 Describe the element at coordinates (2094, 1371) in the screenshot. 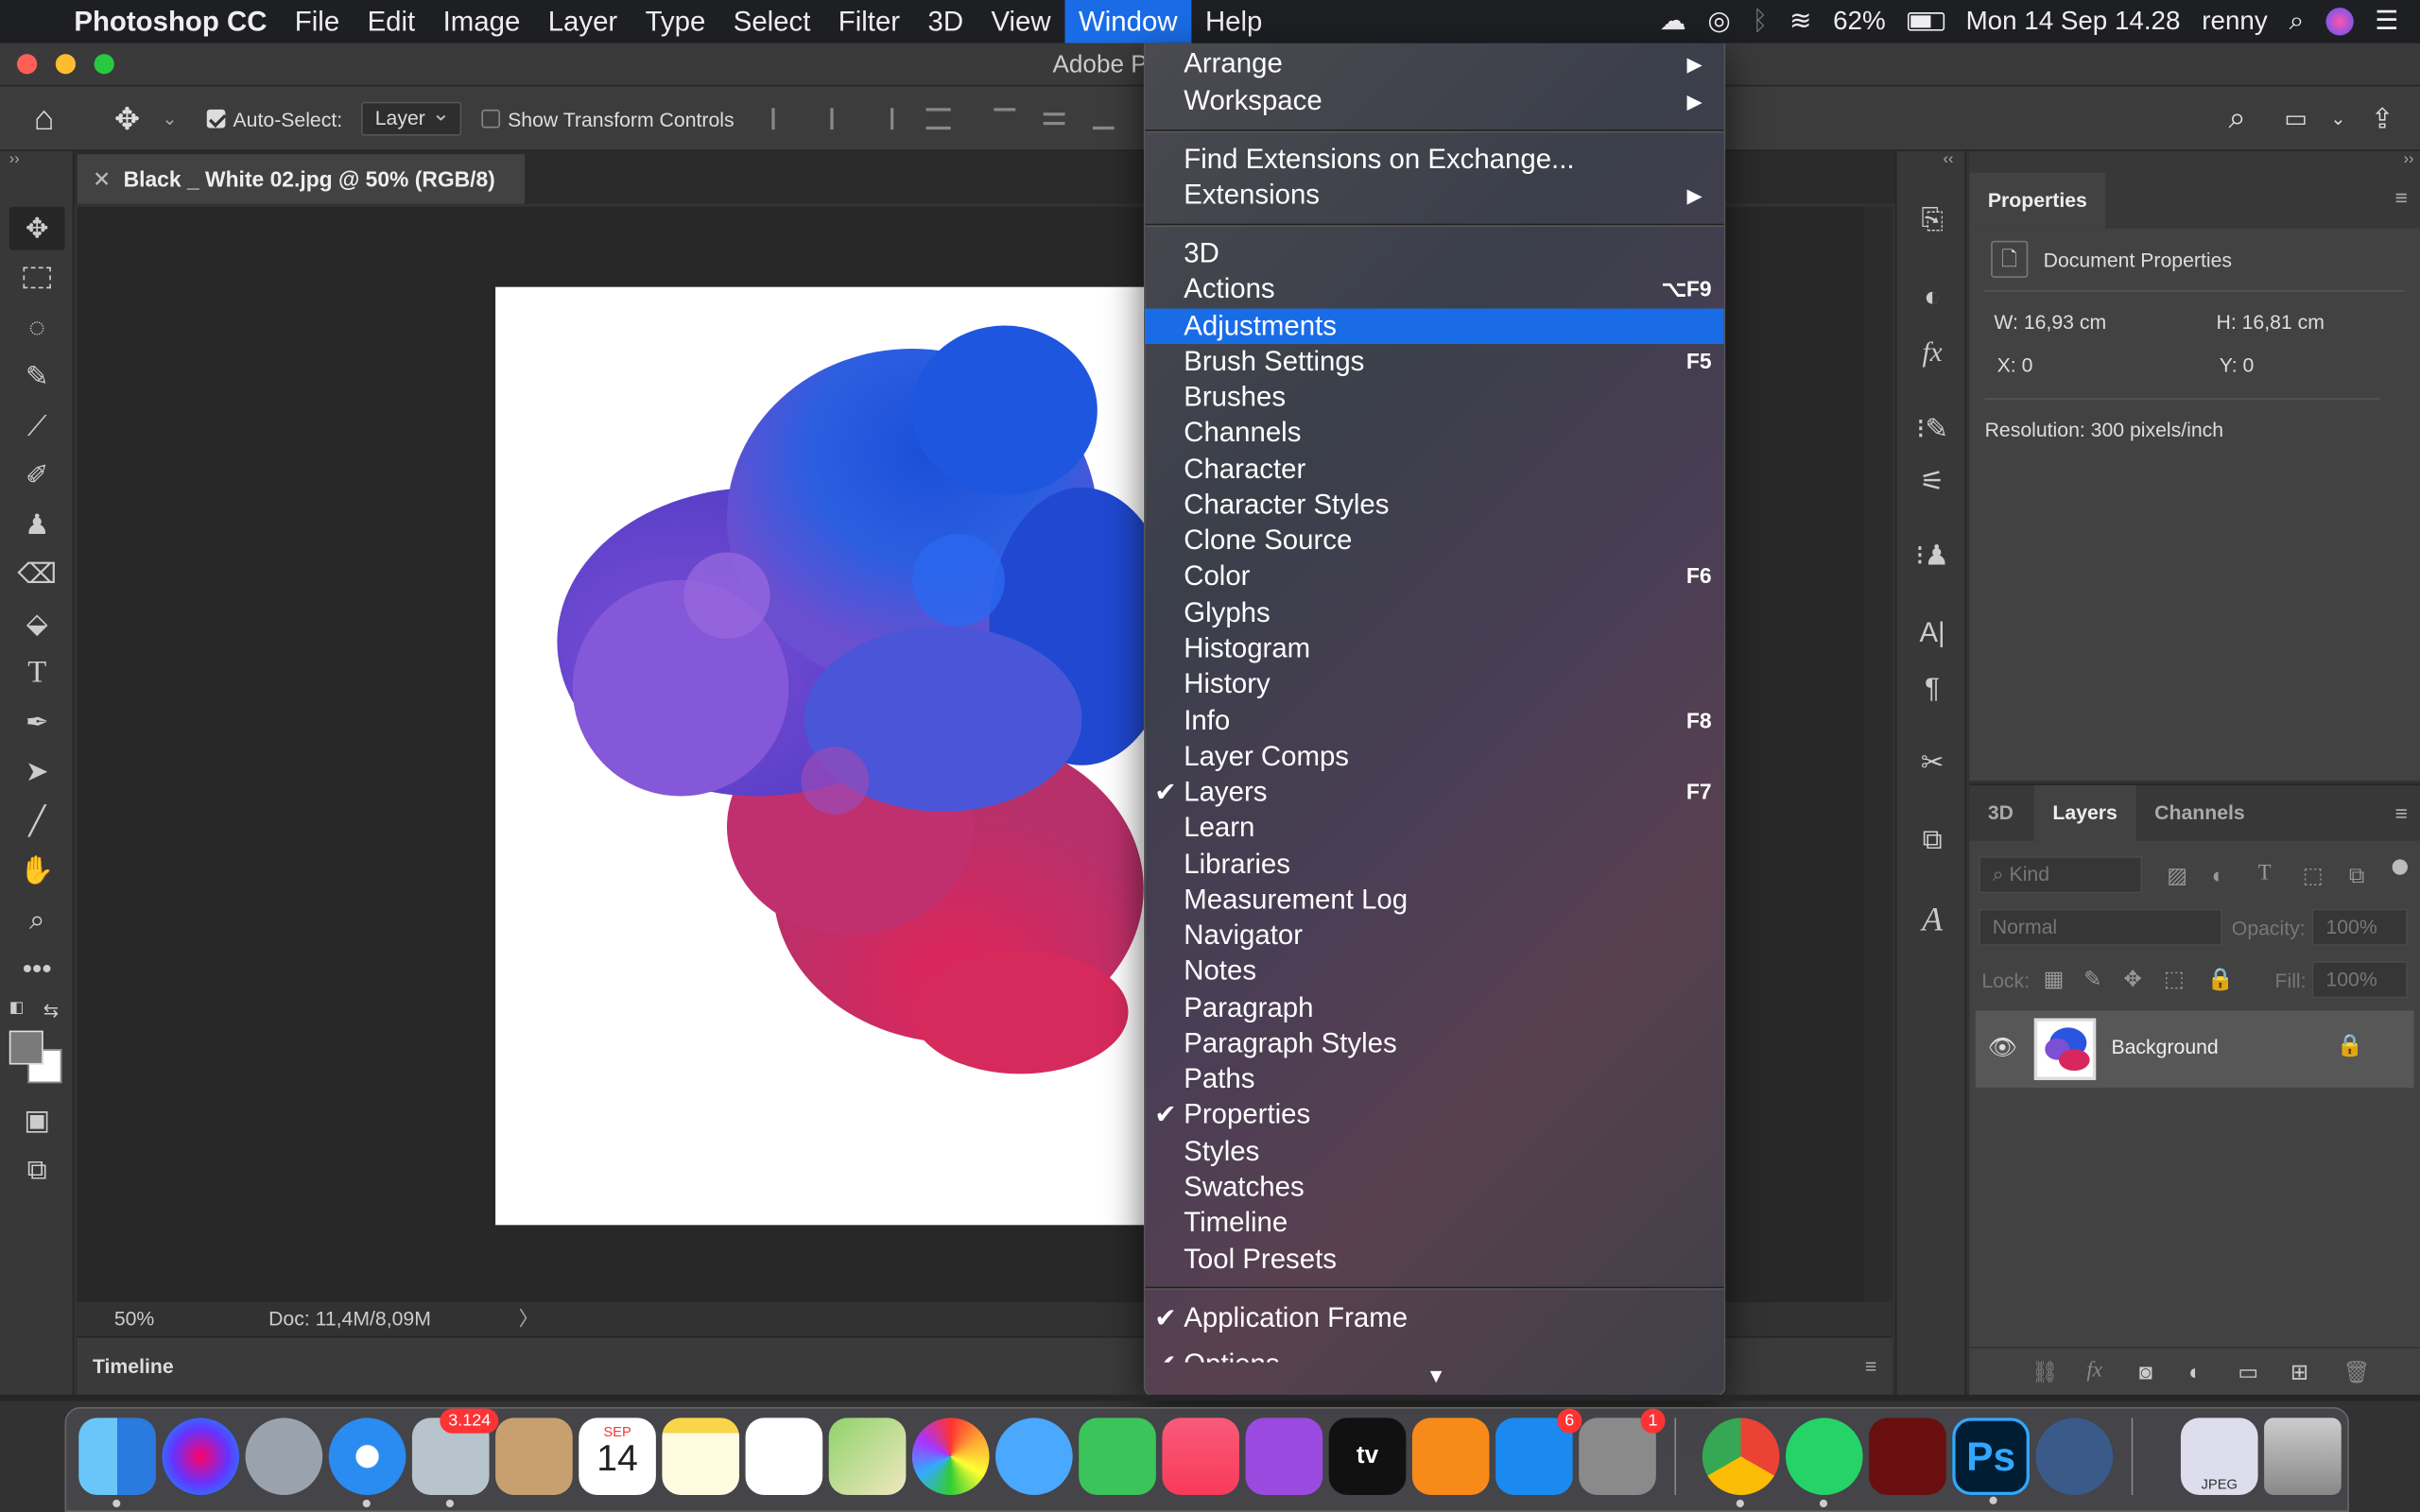

I see `add-layer-style-icon: fx` at that location.